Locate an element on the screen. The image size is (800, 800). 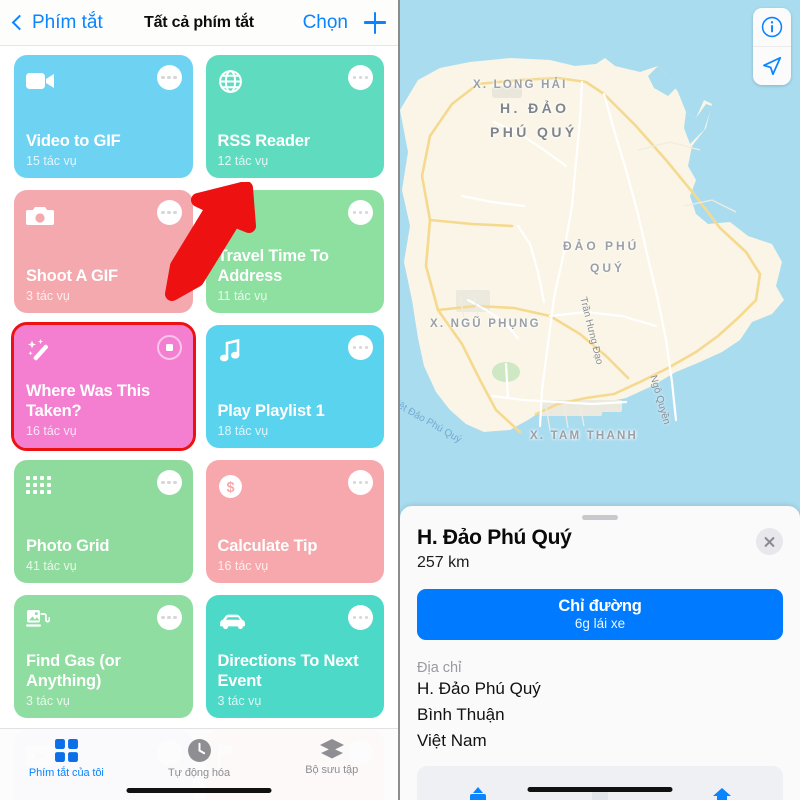
info-icon is located at coordinates (772, 27).